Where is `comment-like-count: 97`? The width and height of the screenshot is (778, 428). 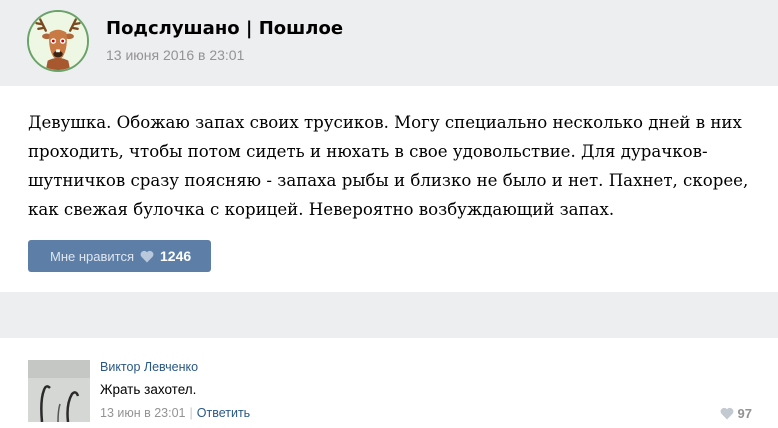
comment-like-count: 97 is located at coordinates (744, 413).